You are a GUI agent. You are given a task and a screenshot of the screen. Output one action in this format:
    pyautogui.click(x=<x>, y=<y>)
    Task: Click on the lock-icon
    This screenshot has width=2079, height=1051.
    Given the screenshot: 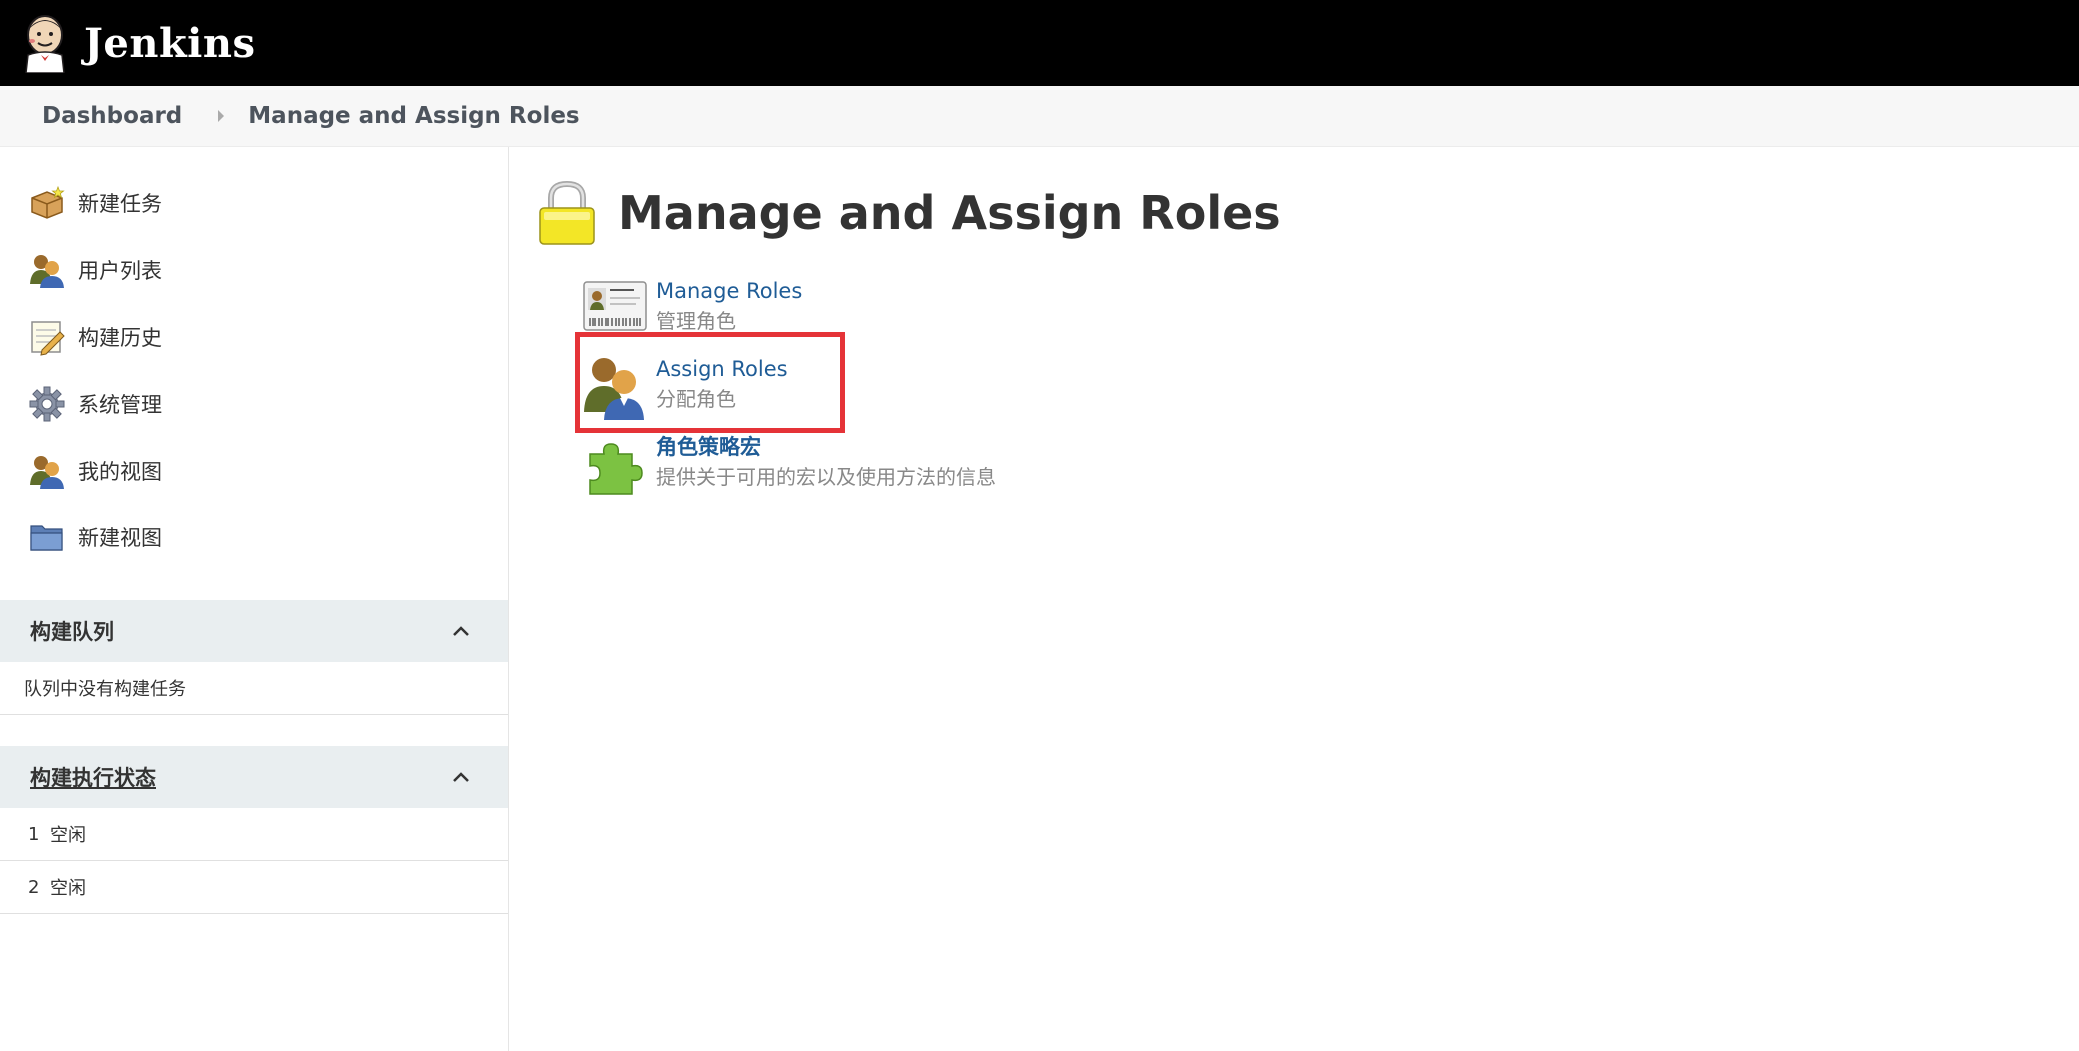 What is the action you would take?
    pyautogui.click(x=567, y=212)
    